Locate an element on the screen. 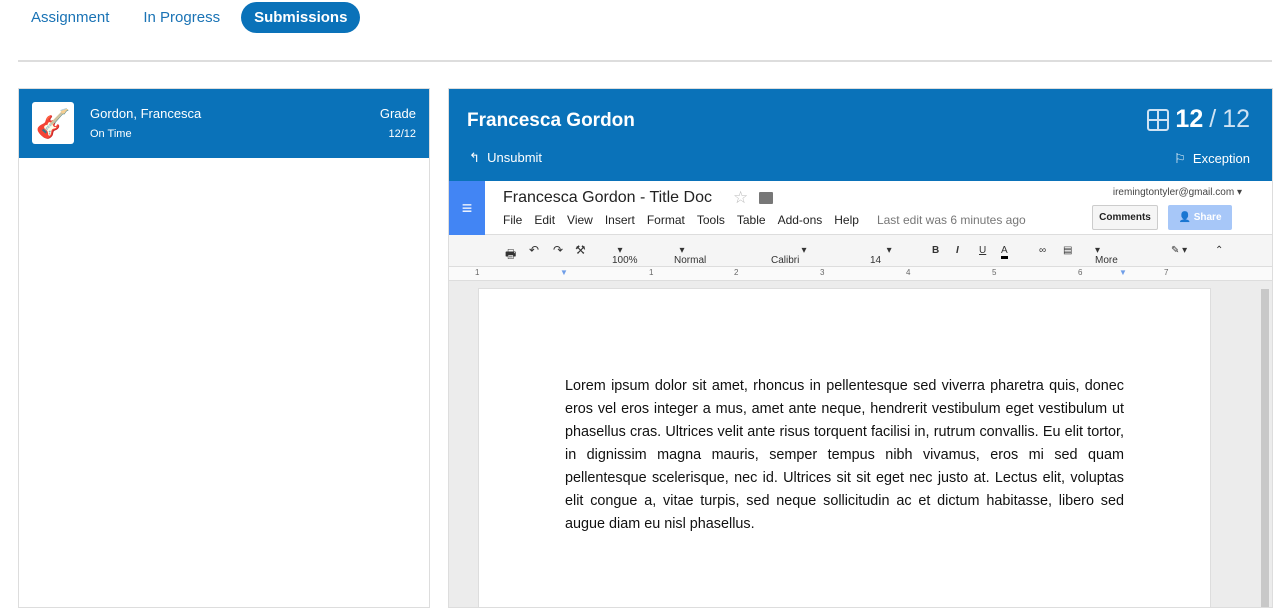  more-label: More is located at coordinates (1106, 260).